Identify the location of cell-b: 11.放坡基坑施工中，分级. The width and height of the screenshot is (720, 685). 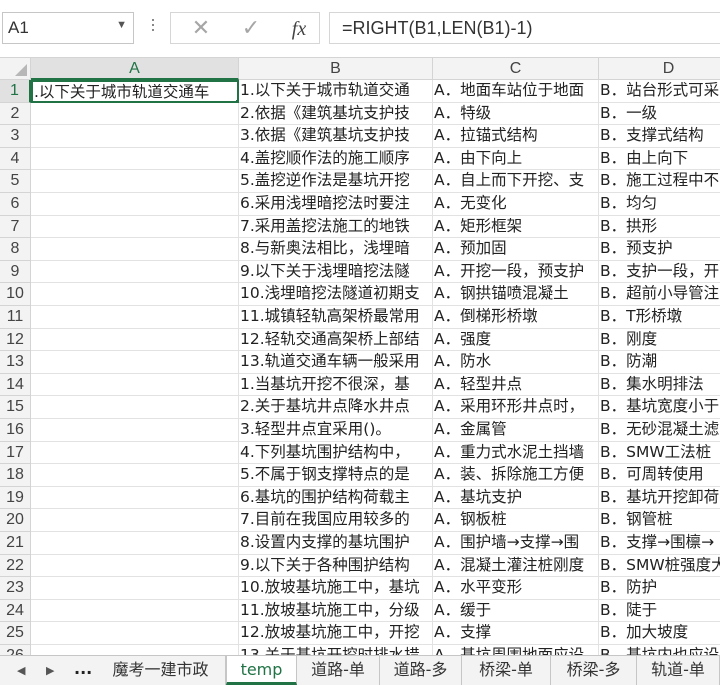
(336, 611).